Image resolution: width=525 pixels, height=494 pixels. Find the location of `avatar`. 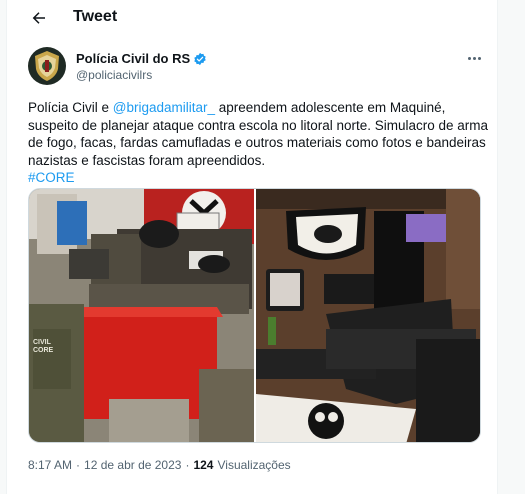

avatar is located at coordinates (47, 66).